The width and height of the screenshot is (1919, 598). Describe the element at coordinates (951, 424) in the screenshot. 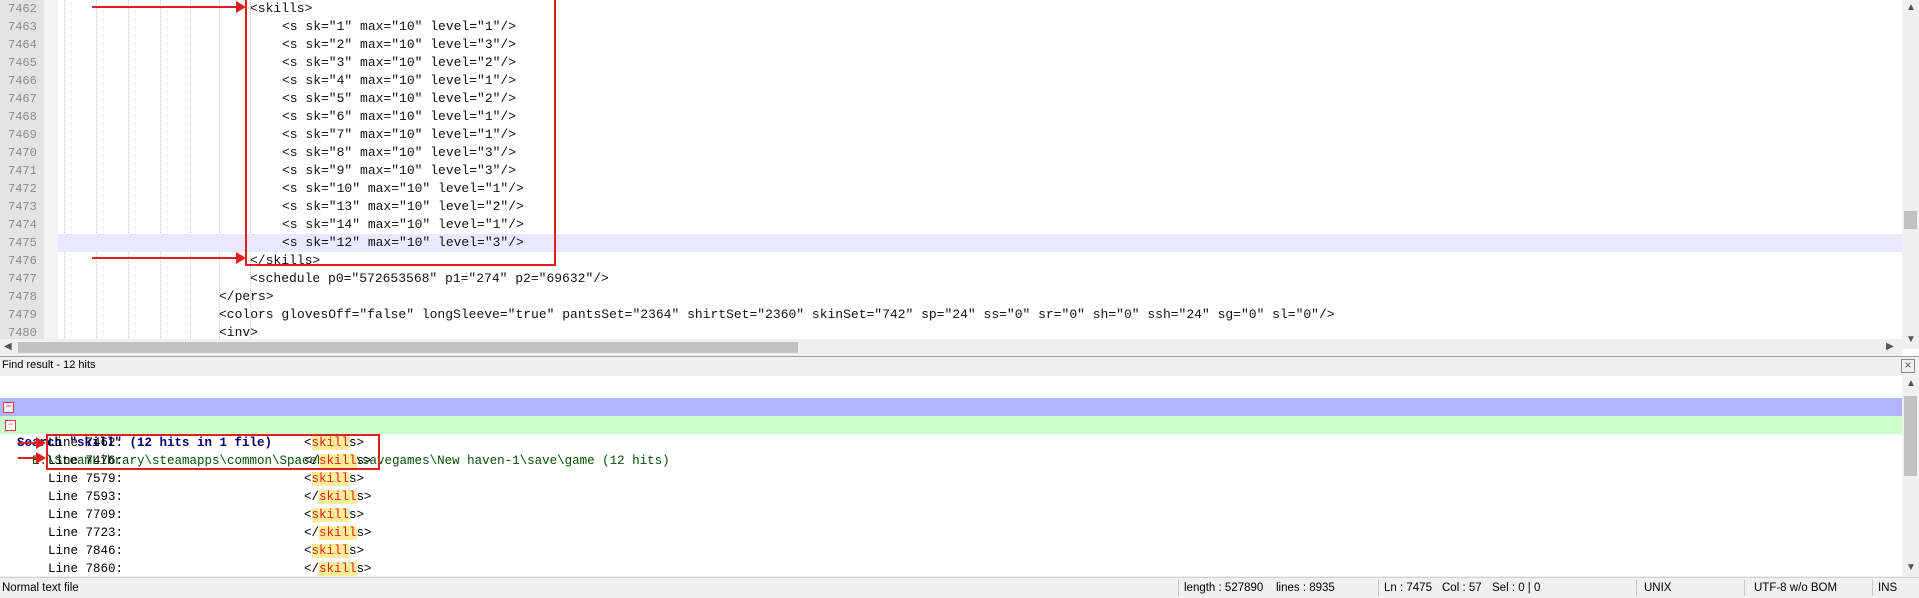

I see `search-header: − Search "skill" (12 hits in 1 file)` at that location.